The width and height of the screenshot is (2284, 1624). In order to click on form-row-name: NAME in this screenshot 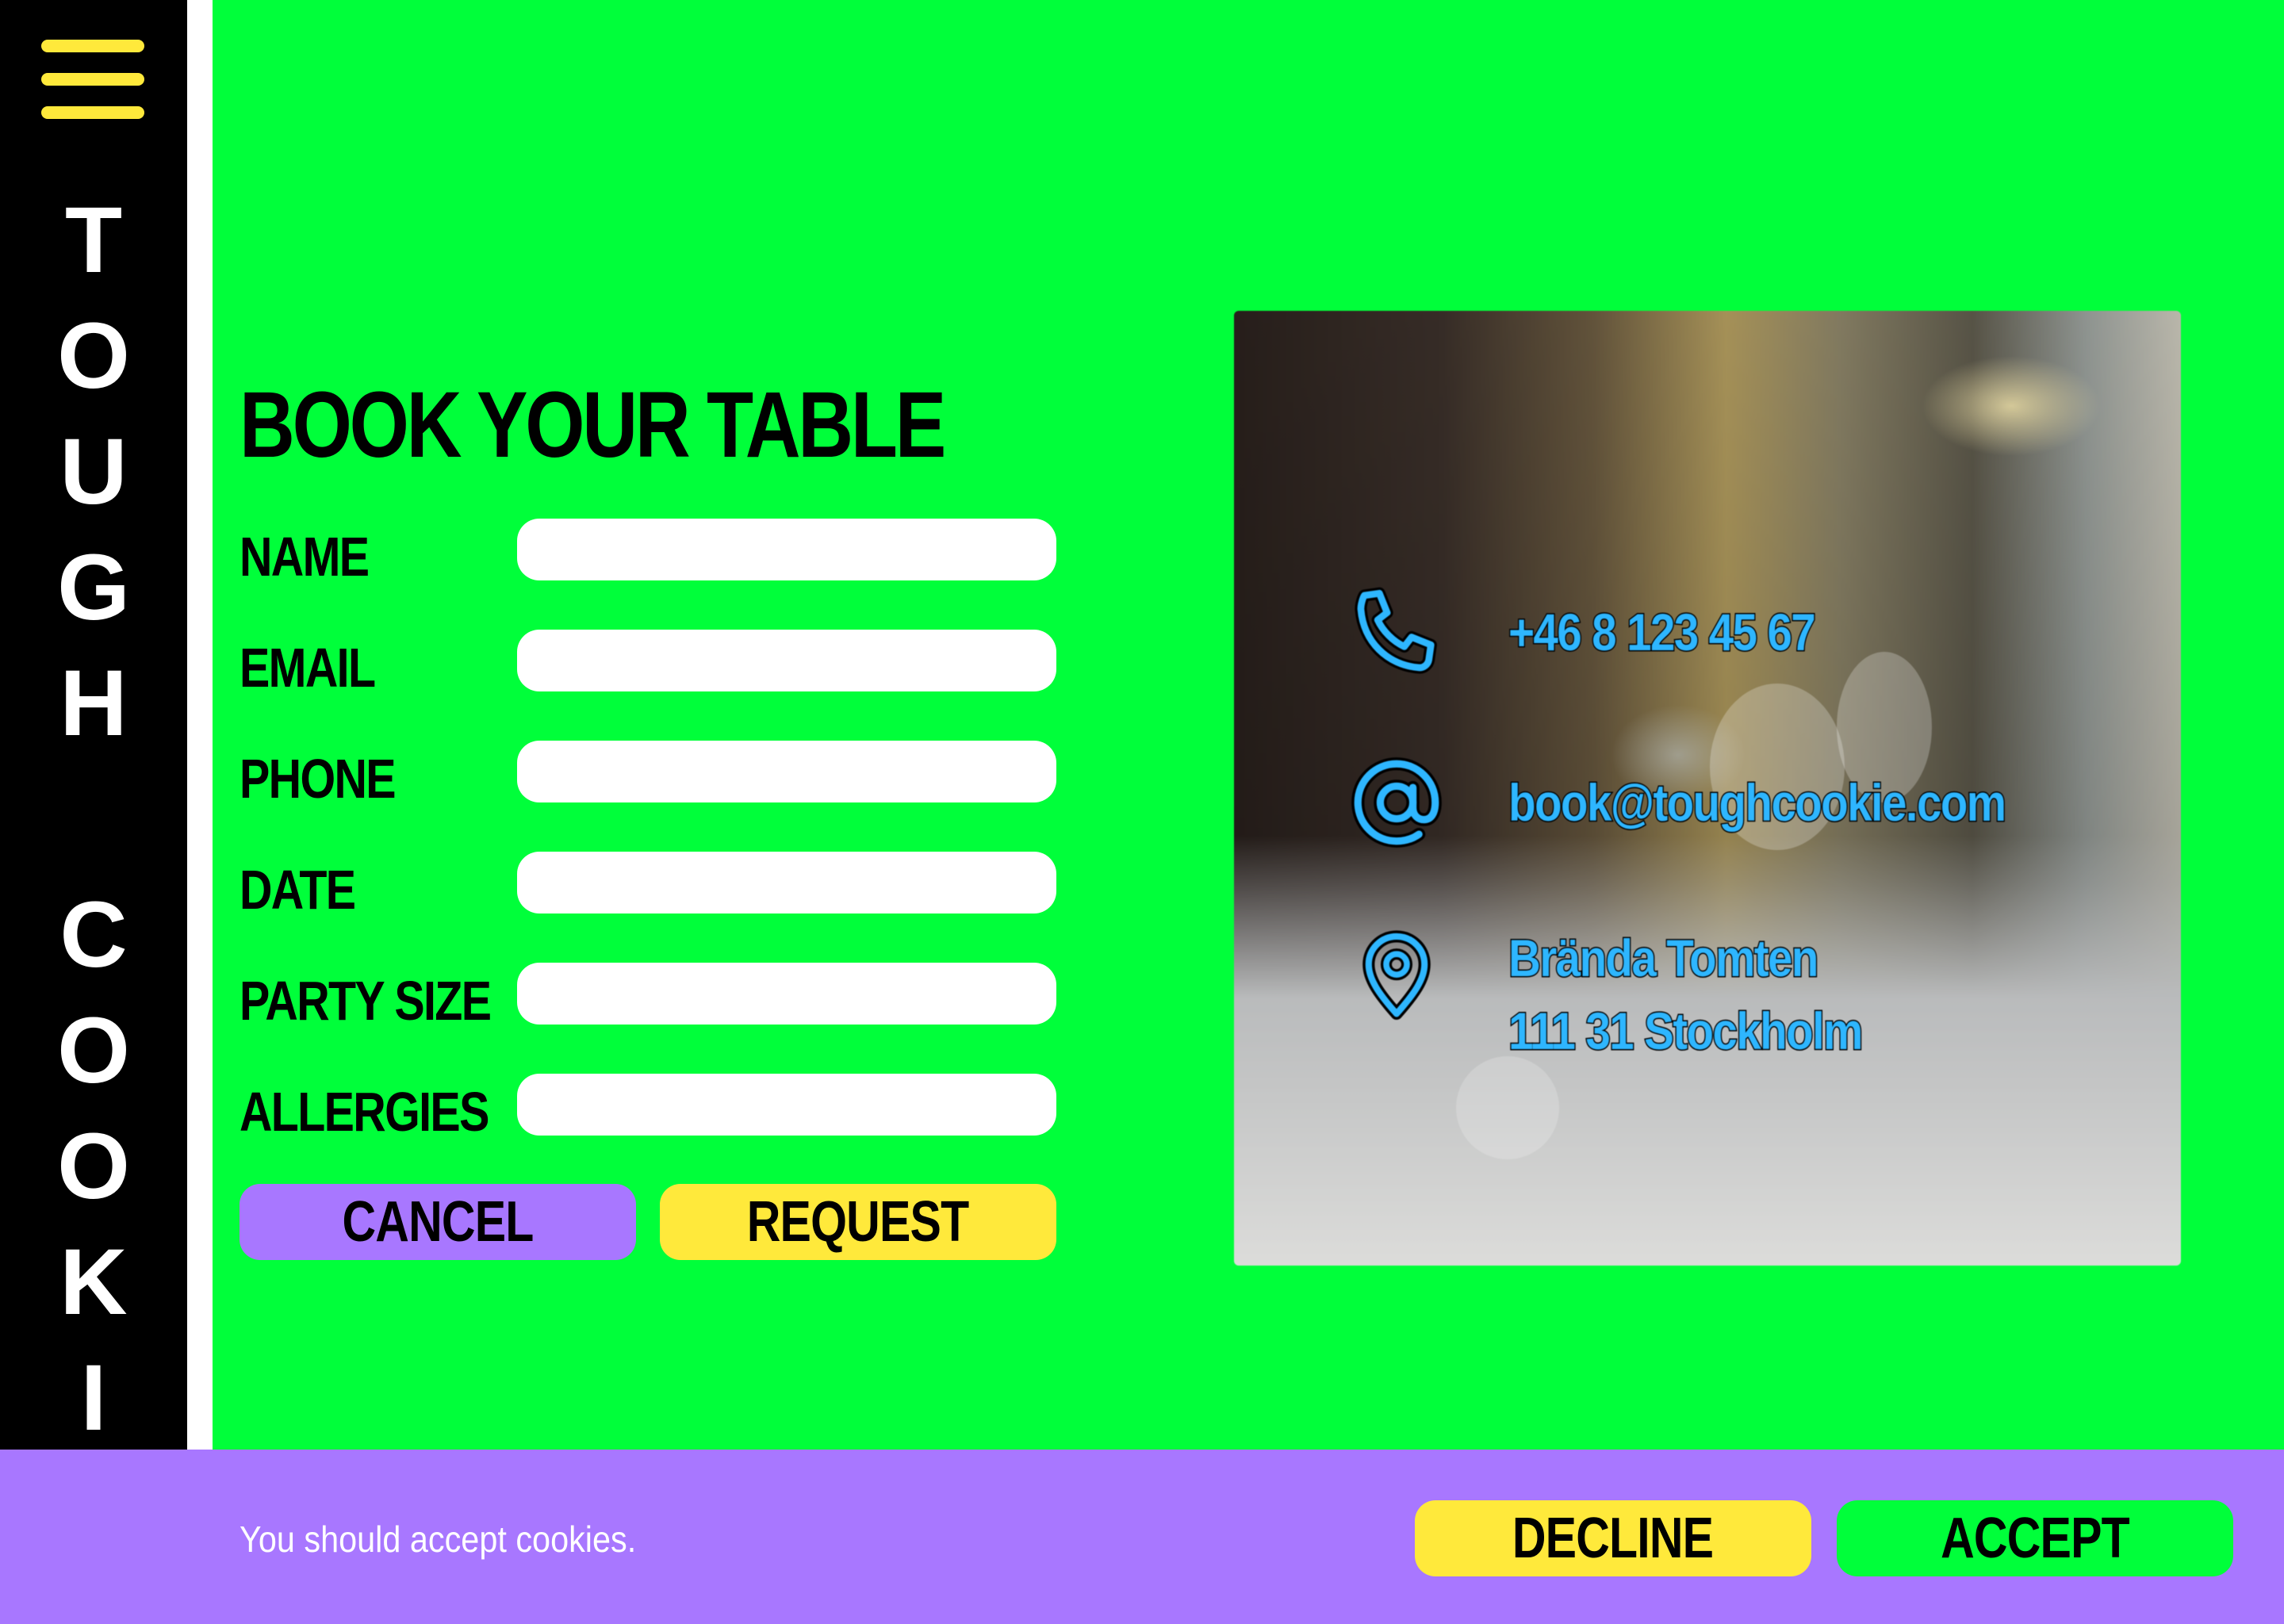, I will do `click(648, 553)`.